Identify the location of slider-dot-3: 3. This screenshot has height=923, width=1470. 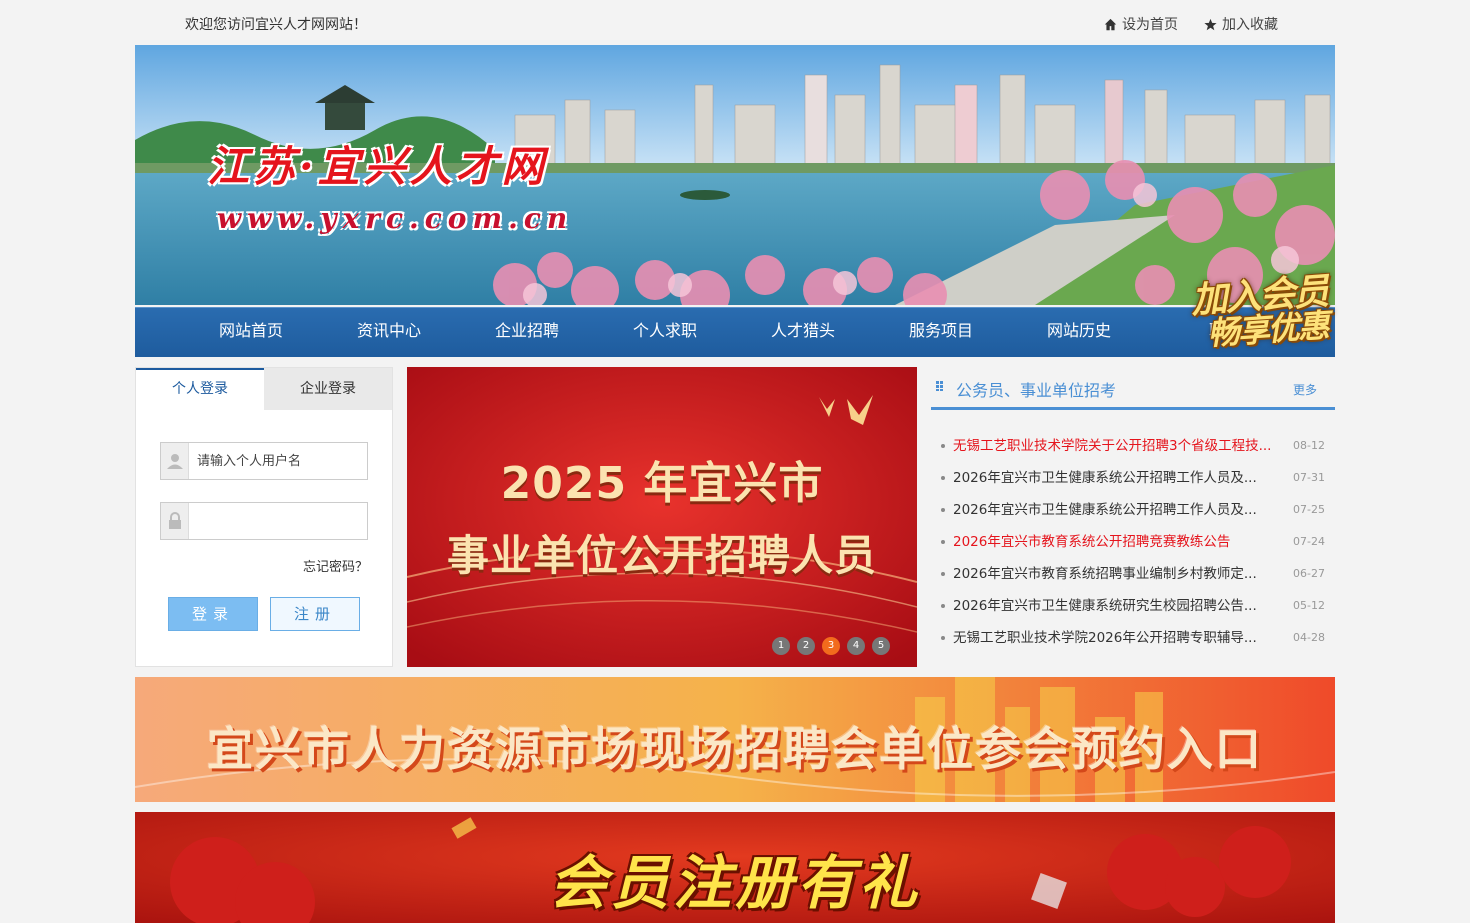
(831, 646).